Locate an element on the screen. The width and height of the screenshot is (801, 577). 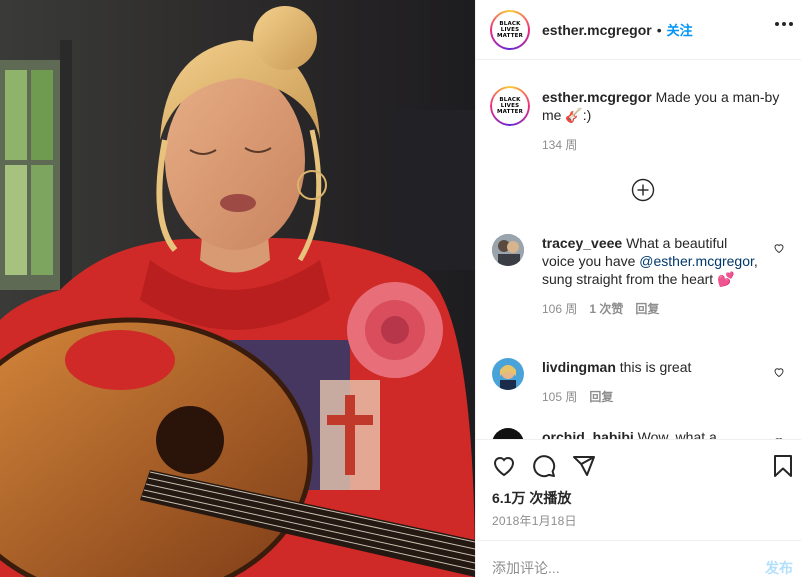
comment-text: Wow, what a is located at coordinates (675, 434).